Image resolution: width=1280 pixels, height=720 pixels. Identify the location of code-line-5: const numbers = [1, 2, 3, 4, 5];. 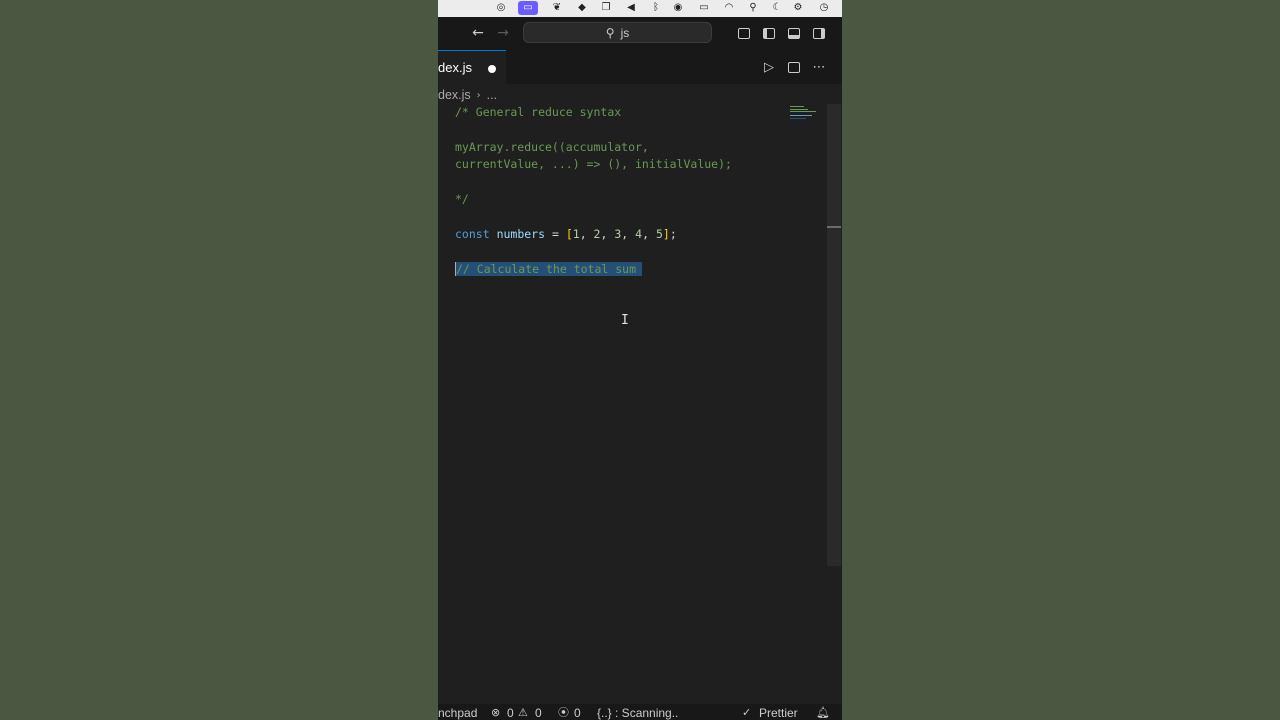
(566, 234).